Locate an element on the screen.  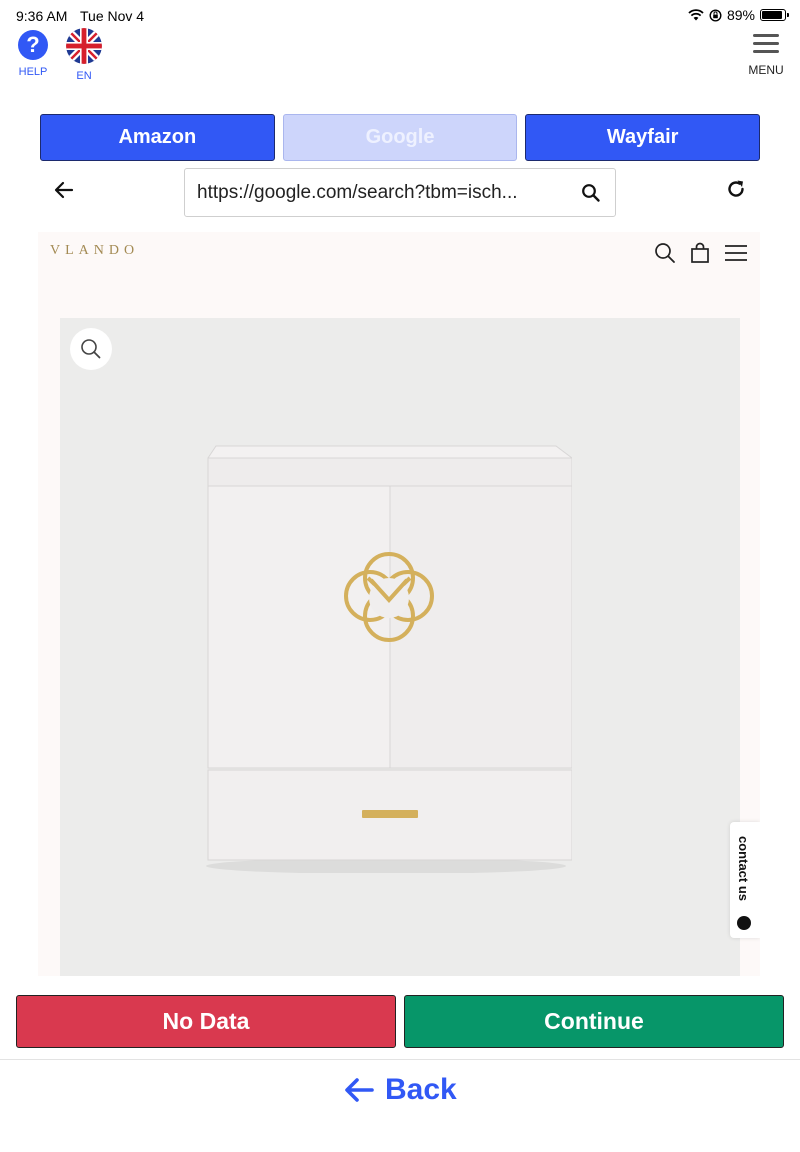
source-tab-wayfair: Wayfair is located at coordinates (643, 137).